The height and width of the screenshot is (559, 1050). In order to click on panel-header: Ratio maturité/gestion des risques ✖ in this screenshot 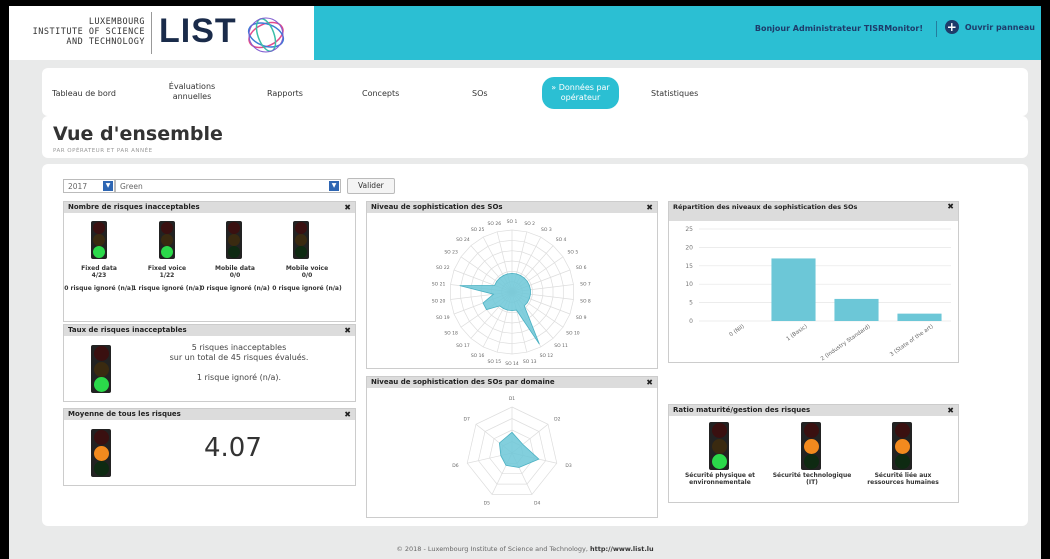, I will do `click(813, 410)`.